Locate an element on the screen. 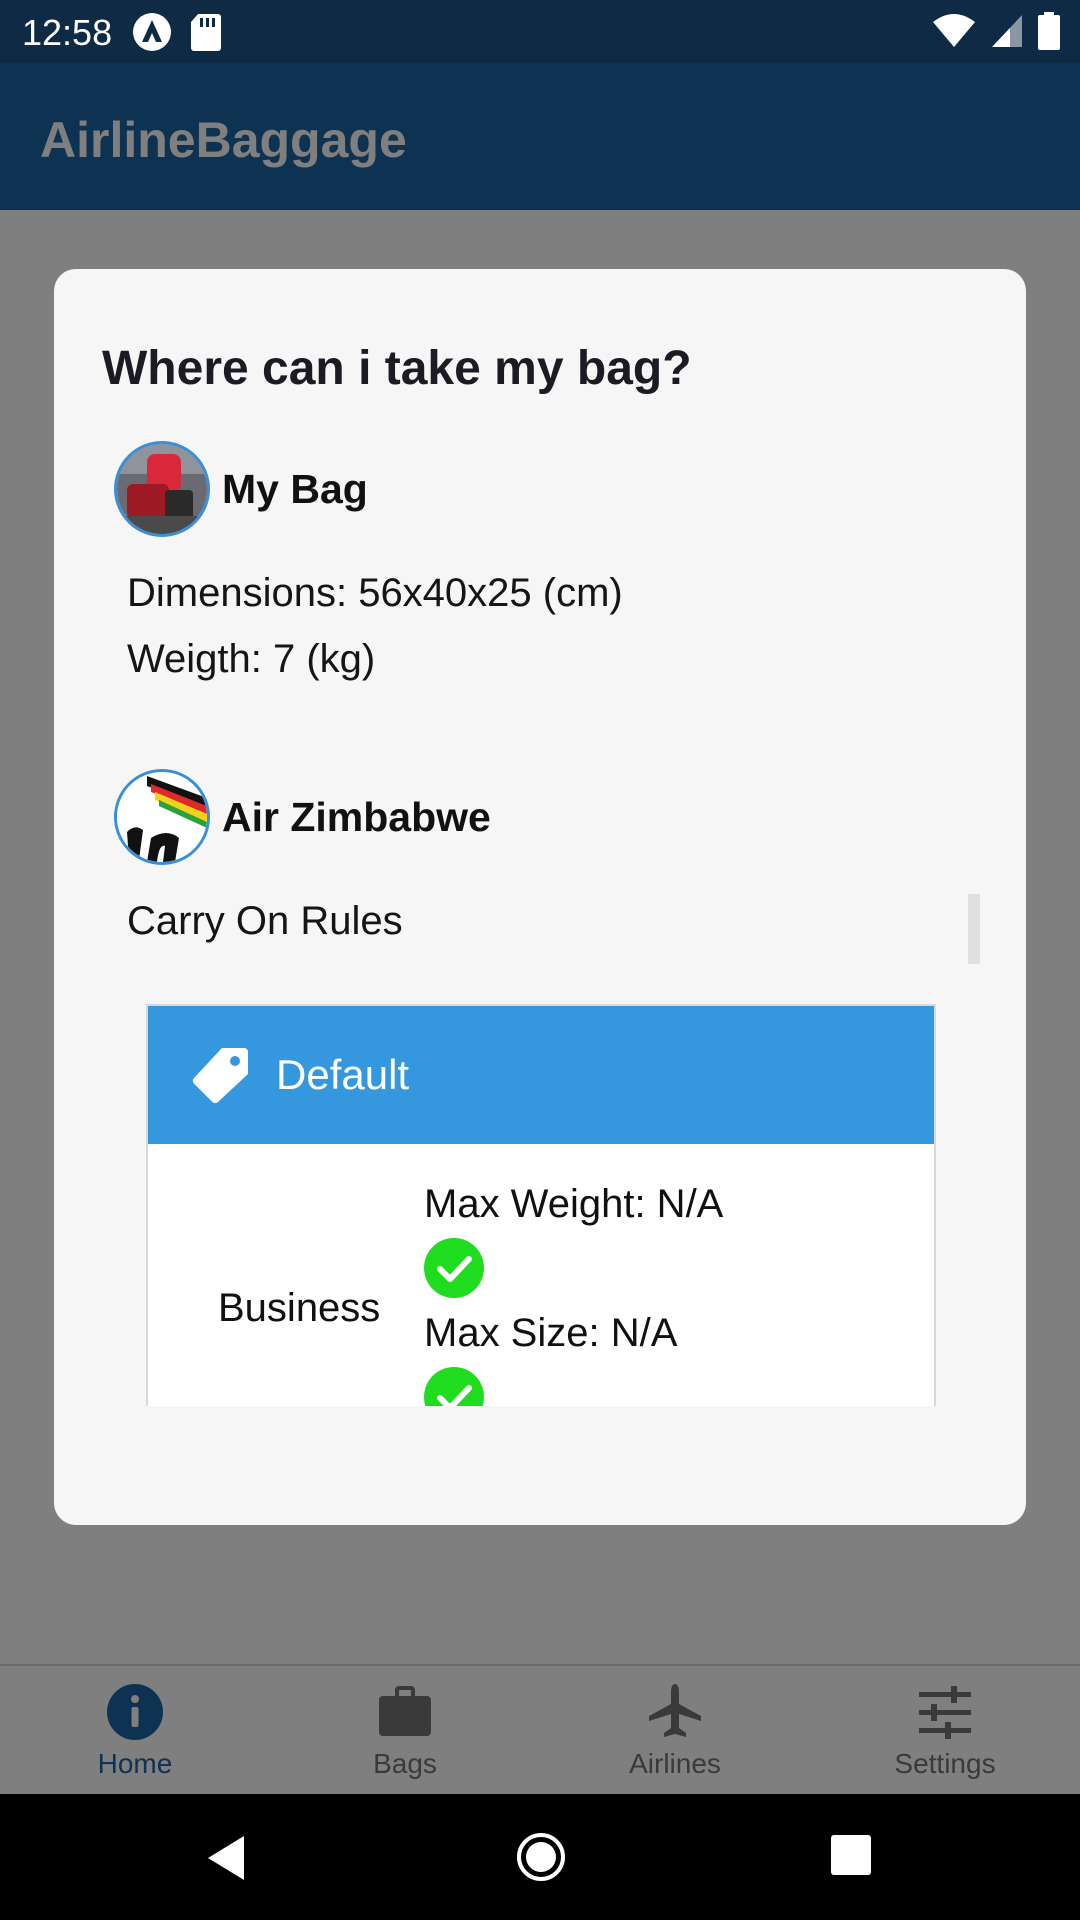 The width and height of the screenshot is (1080, 1920). notification-app-icon is located at coordinates (152, 32).